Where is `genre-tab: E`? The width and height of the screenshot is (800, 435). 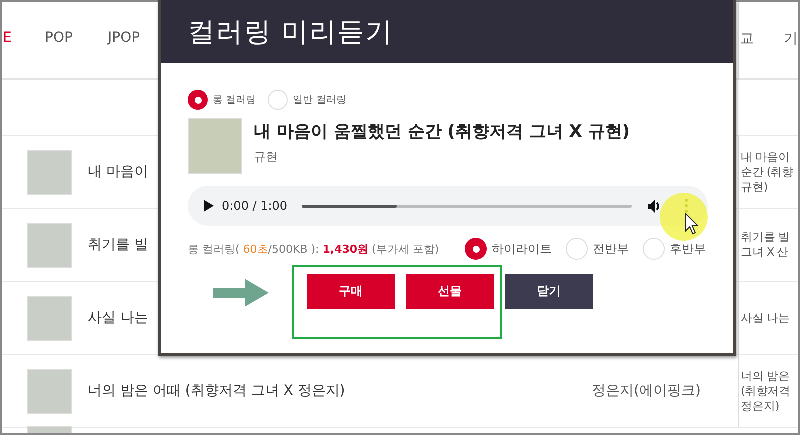
genre-tab: E is located at coordinates (7, 38).